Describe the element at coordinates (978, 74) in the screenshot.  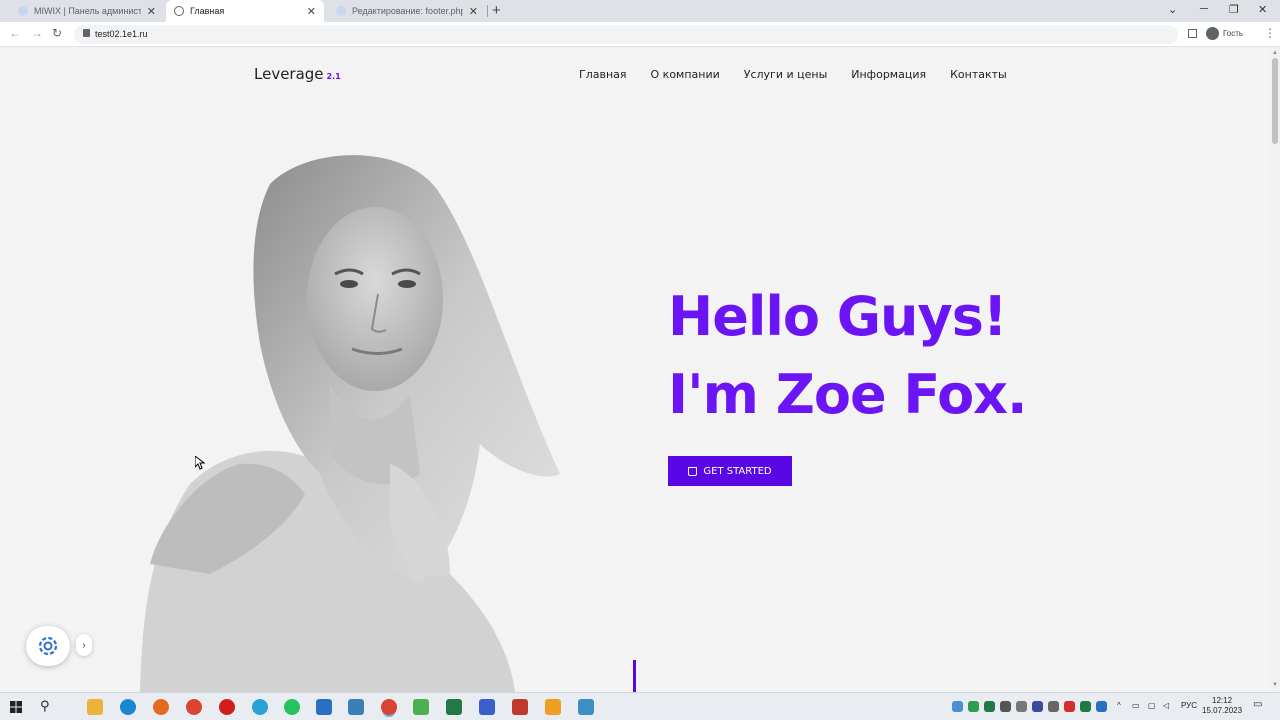
I see `nav-item-contacts: Контакты` at that location.